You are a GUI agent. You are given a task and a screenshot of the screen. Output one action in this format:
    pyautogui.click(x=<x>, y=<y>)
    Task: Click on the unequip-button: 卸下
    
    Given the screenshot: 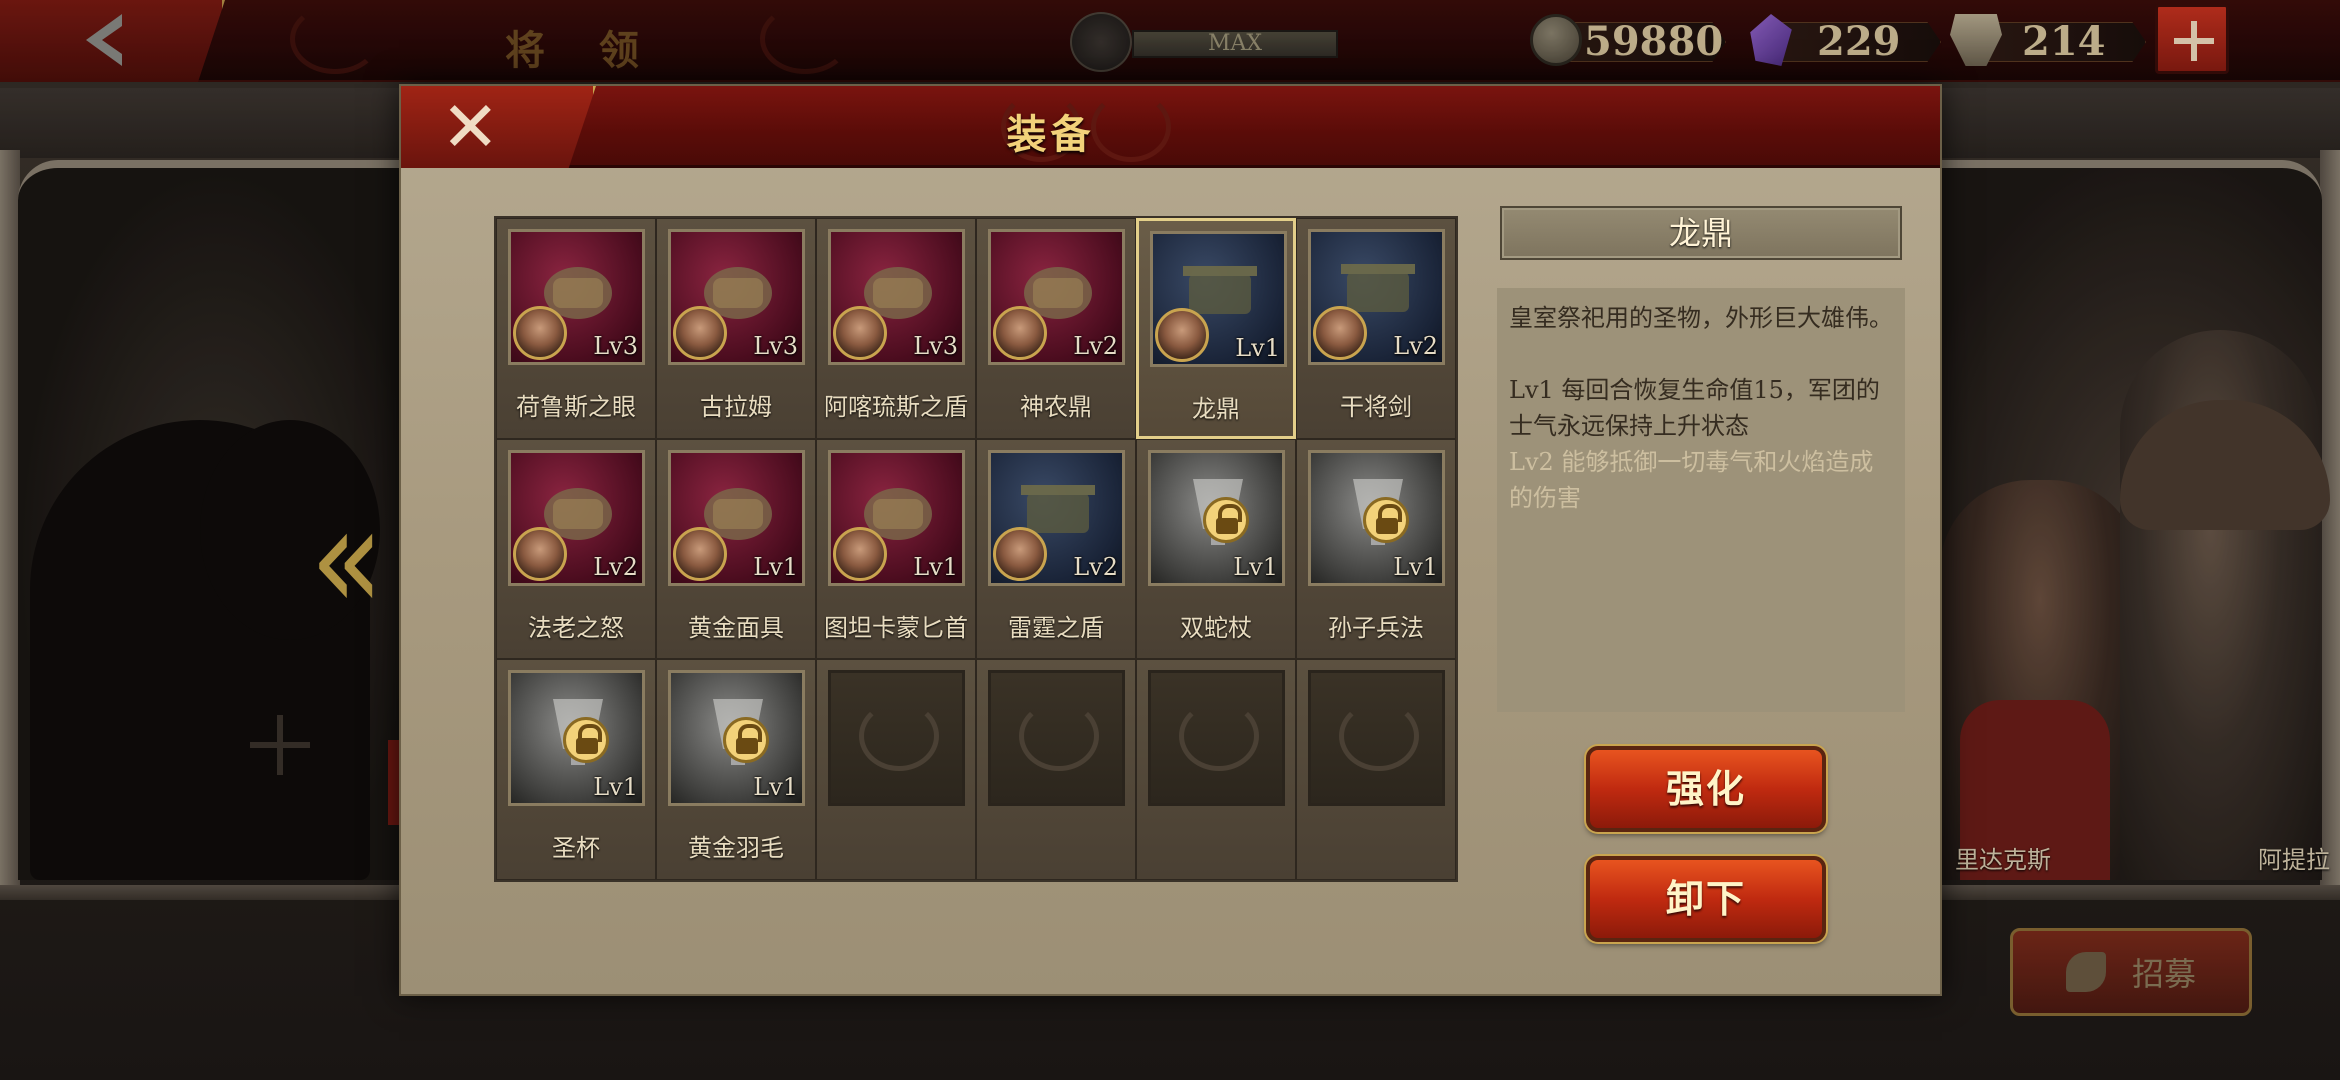 What is the action you would take?
    pyautogui.click(x=1706, y=899)
    